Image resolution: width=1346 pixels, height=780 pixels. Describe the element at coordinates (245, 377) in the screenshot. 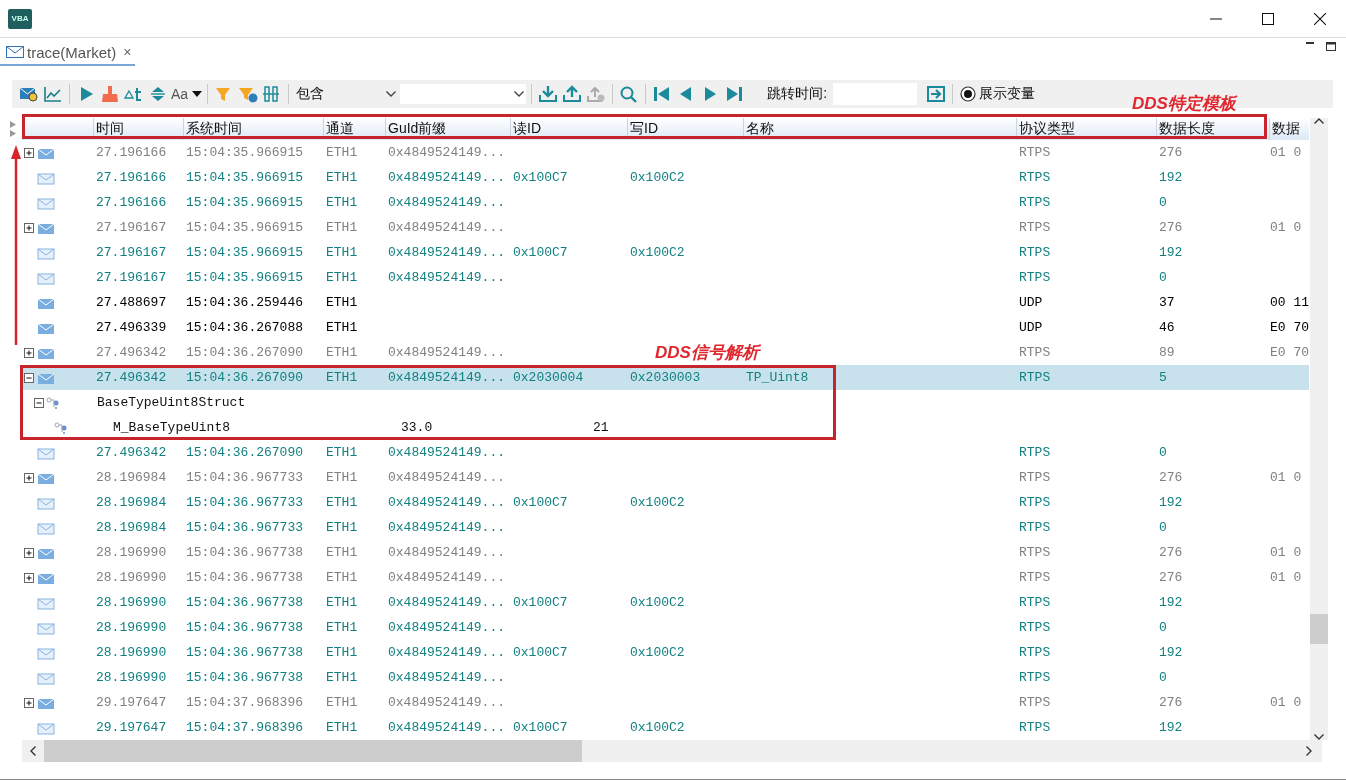

I see `table-cell-text: 15:04:36.267090` at that location.